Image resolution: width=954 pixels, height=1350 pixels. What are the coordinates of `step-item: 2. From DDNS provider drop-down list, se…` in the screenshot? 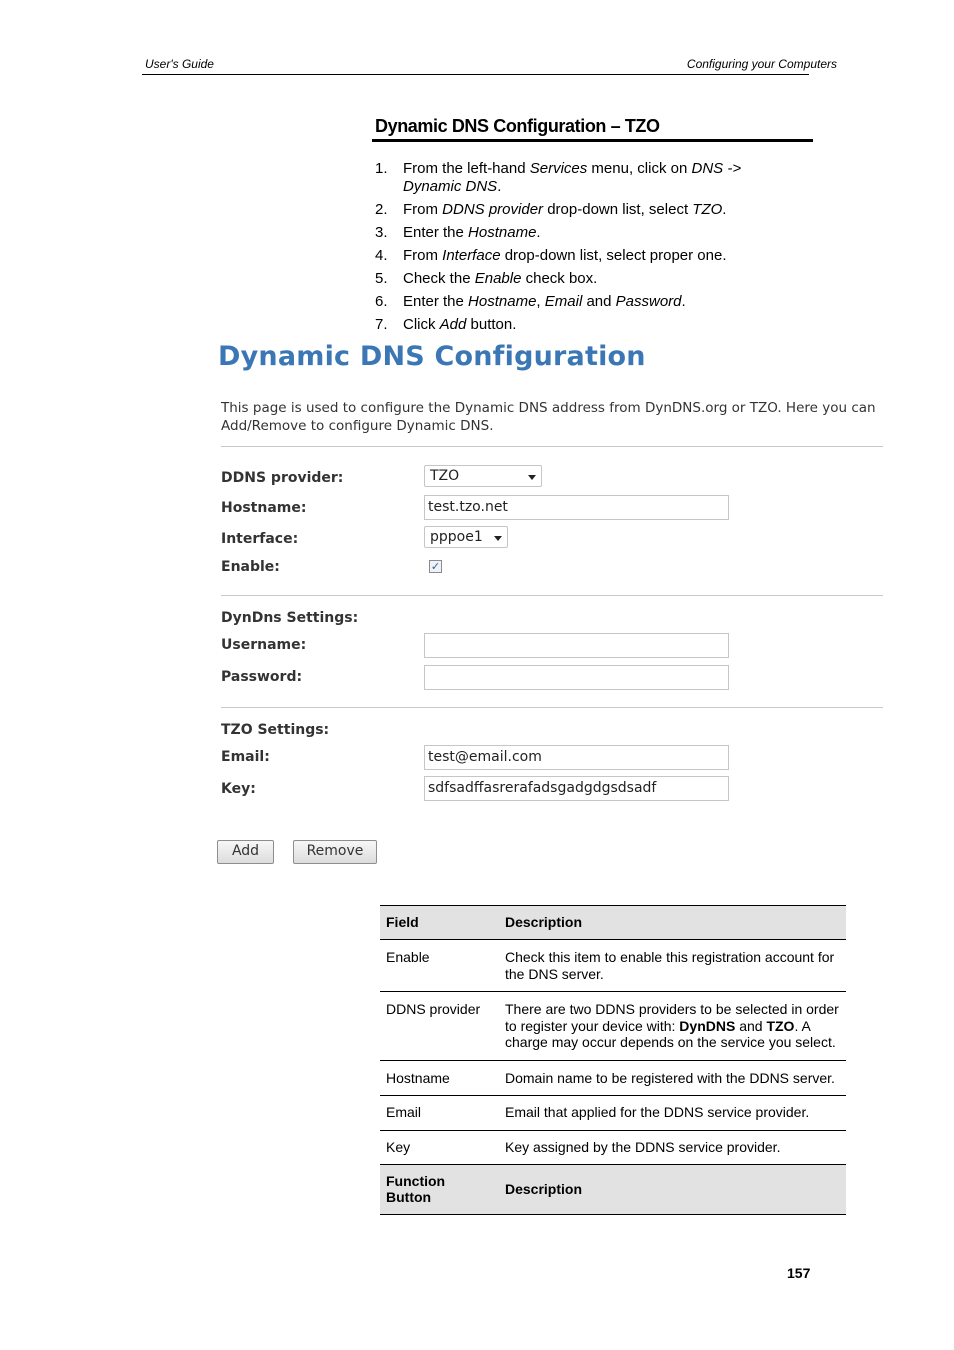 It's located at (585, 210).